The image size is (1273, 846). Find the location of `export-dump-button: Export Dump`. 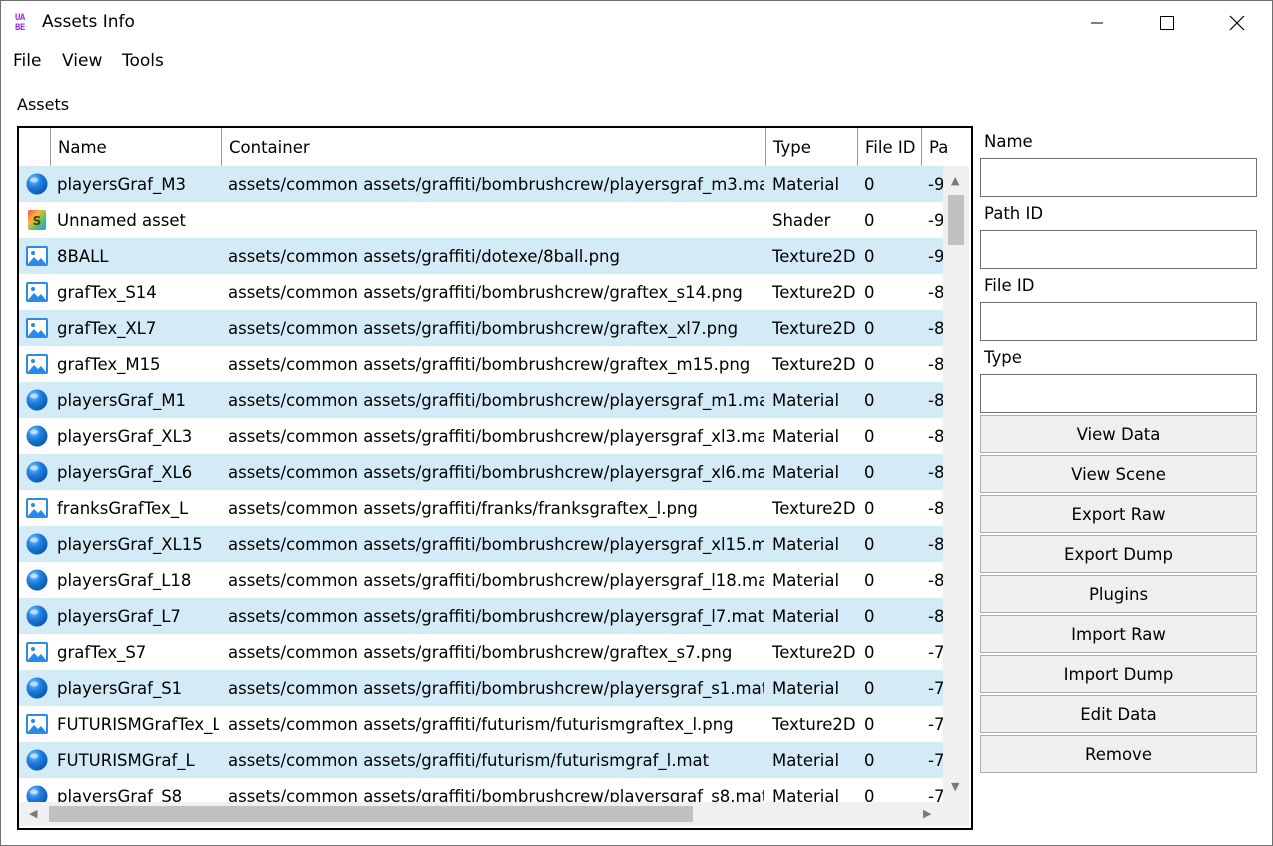

export-dump-button: Export Dump is located at coordinates (1118, 554).